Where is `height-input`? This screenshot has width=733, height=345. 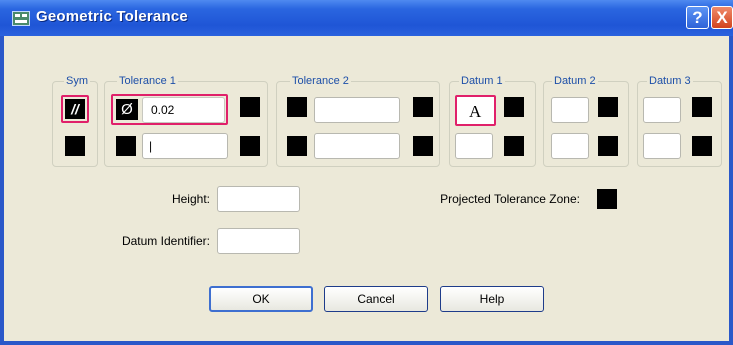 height-input is located at coordinates (258, 199).